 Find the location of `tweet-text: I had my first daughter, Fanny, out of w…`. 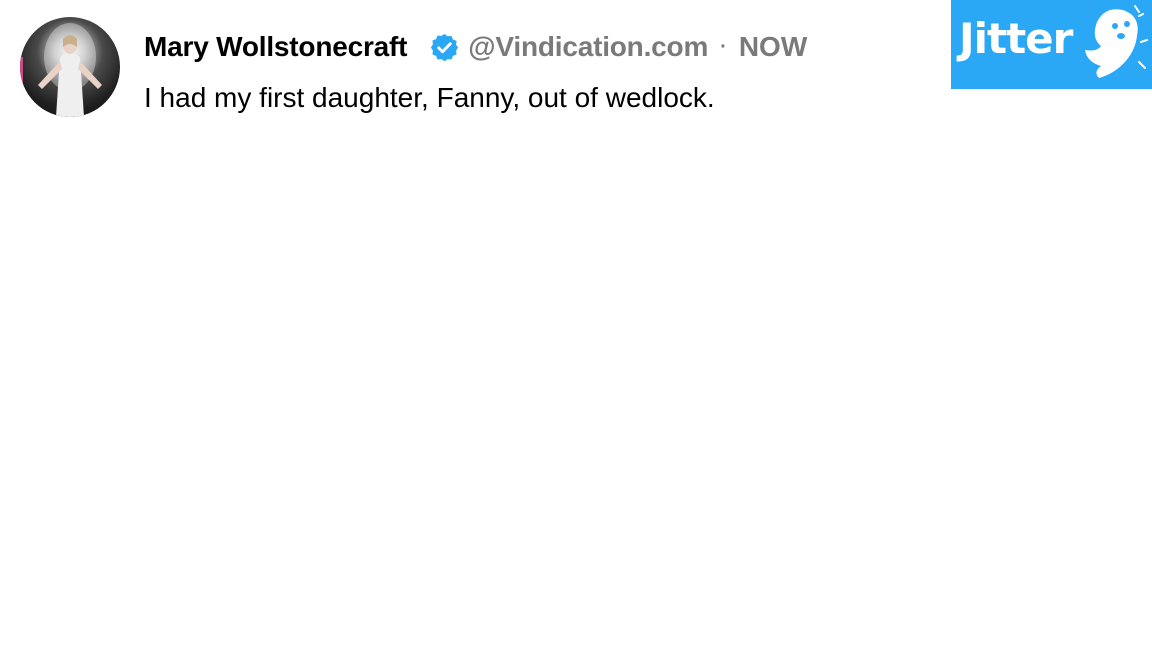

tweet-text: I had my first daughter, Fanny, out of w… is located at coordinates (429, 97).